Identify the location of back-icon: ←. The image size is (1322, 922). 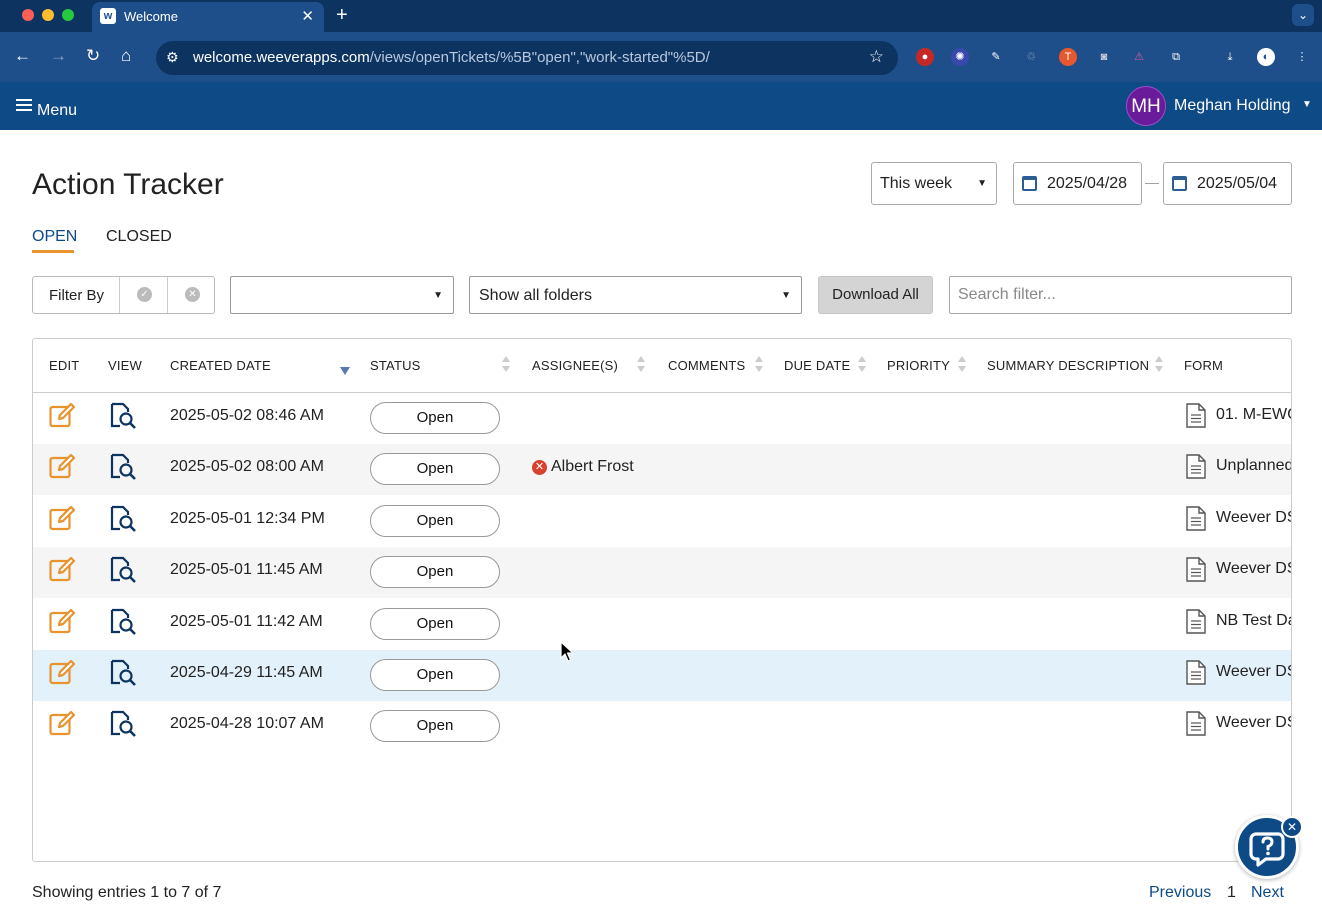
(22, 56).